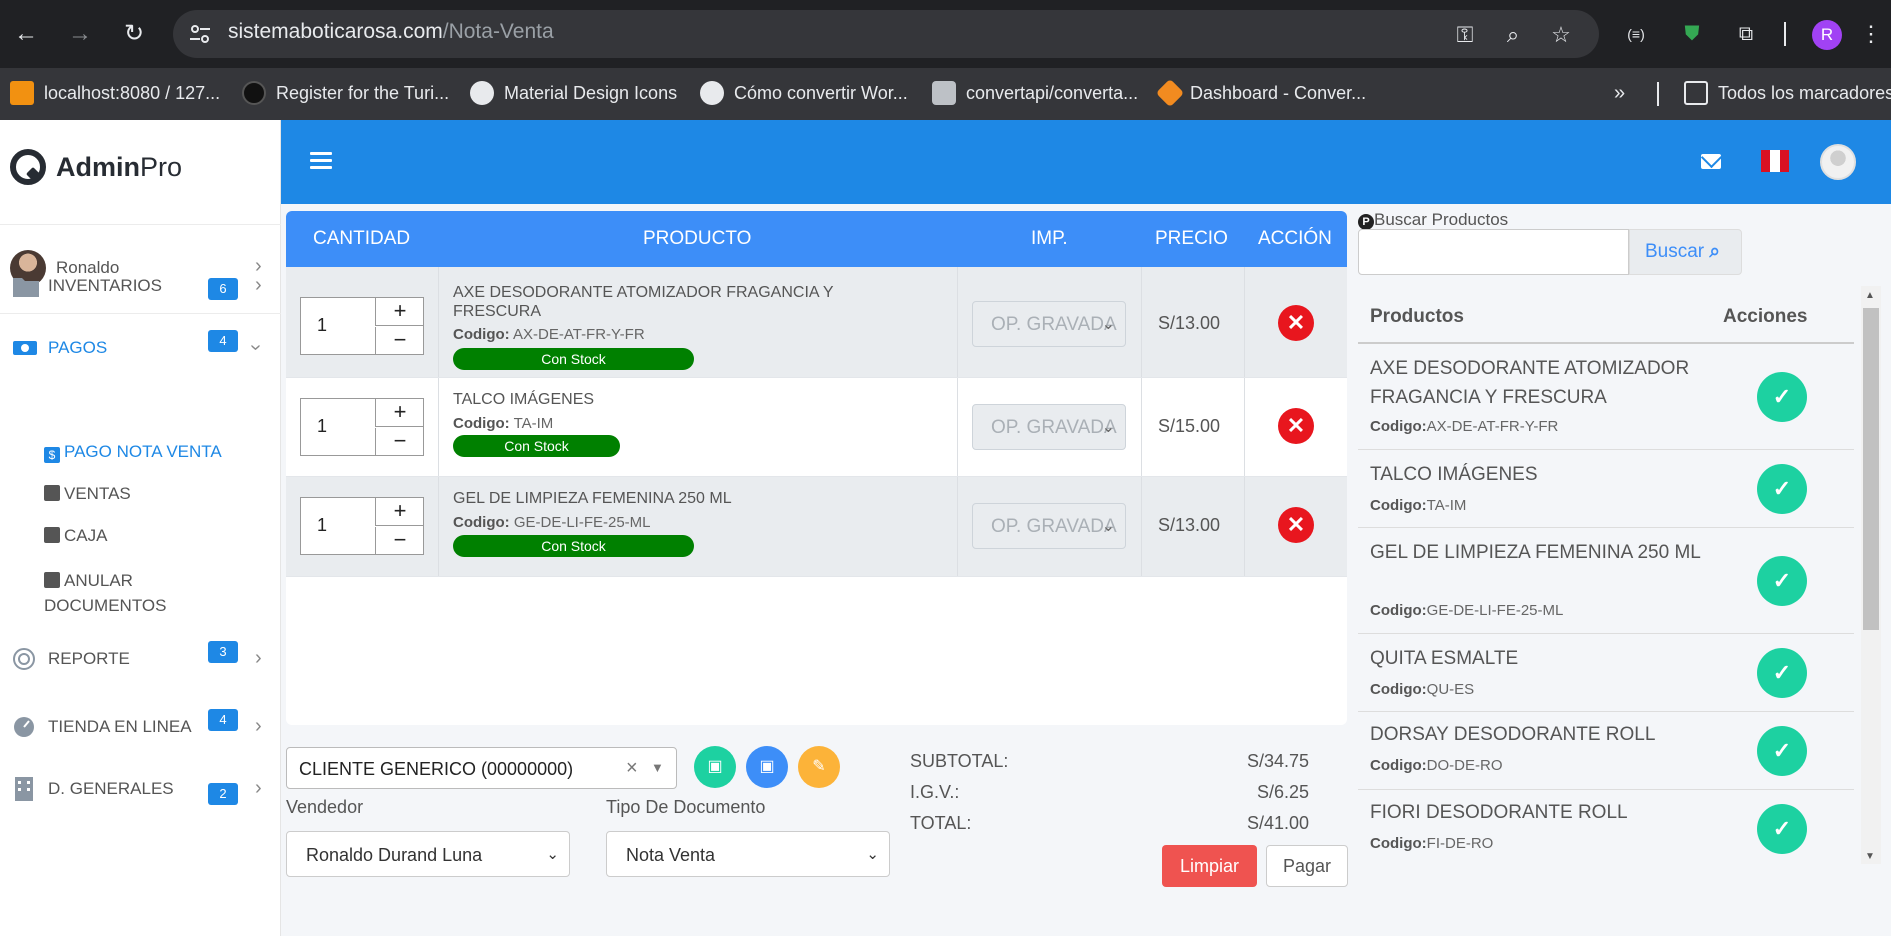 This screenshot has height=936, width=1891. What do you see at coordinates (715, 767) in the screenshot?
I see `new-client-button: ▣` at bounding box center [715, 767].